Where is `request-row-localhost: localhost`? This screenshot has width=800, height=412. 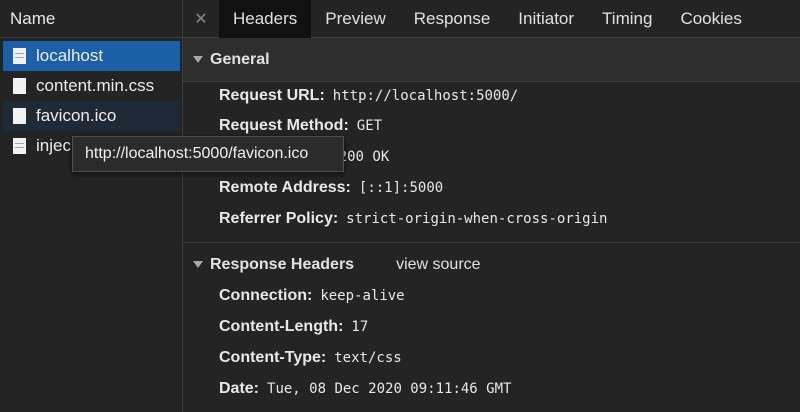
request-row-localhost: localhost is located at coordinates (91, 56).